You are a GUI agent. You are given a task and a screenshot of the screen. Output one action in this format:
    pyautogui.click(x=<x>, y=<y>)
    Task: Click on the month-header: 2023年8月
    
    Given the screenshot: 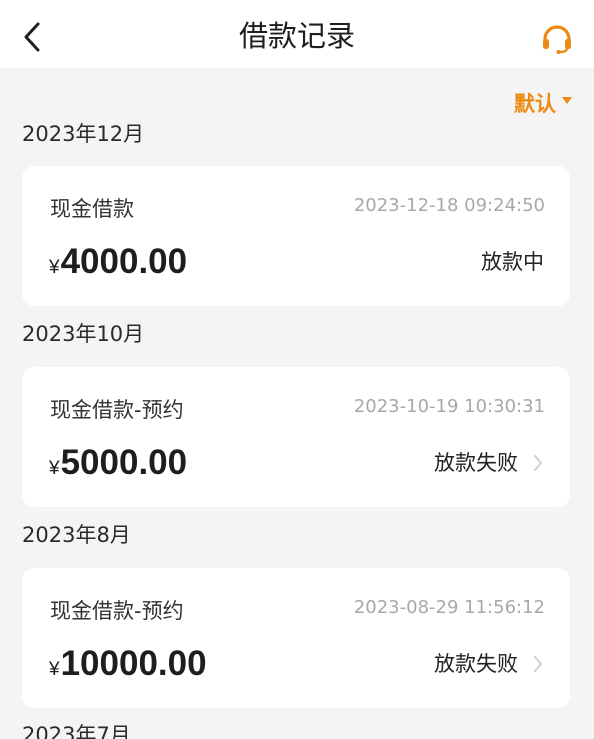 What is the action you would take?
    pyautogui.click(x=76, y=535)
    